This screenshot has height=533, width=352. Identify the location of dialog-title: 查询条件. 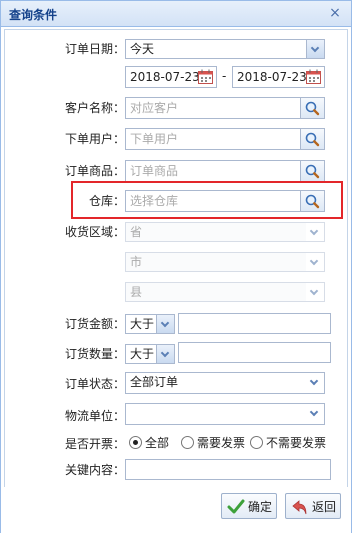
(33, 15).